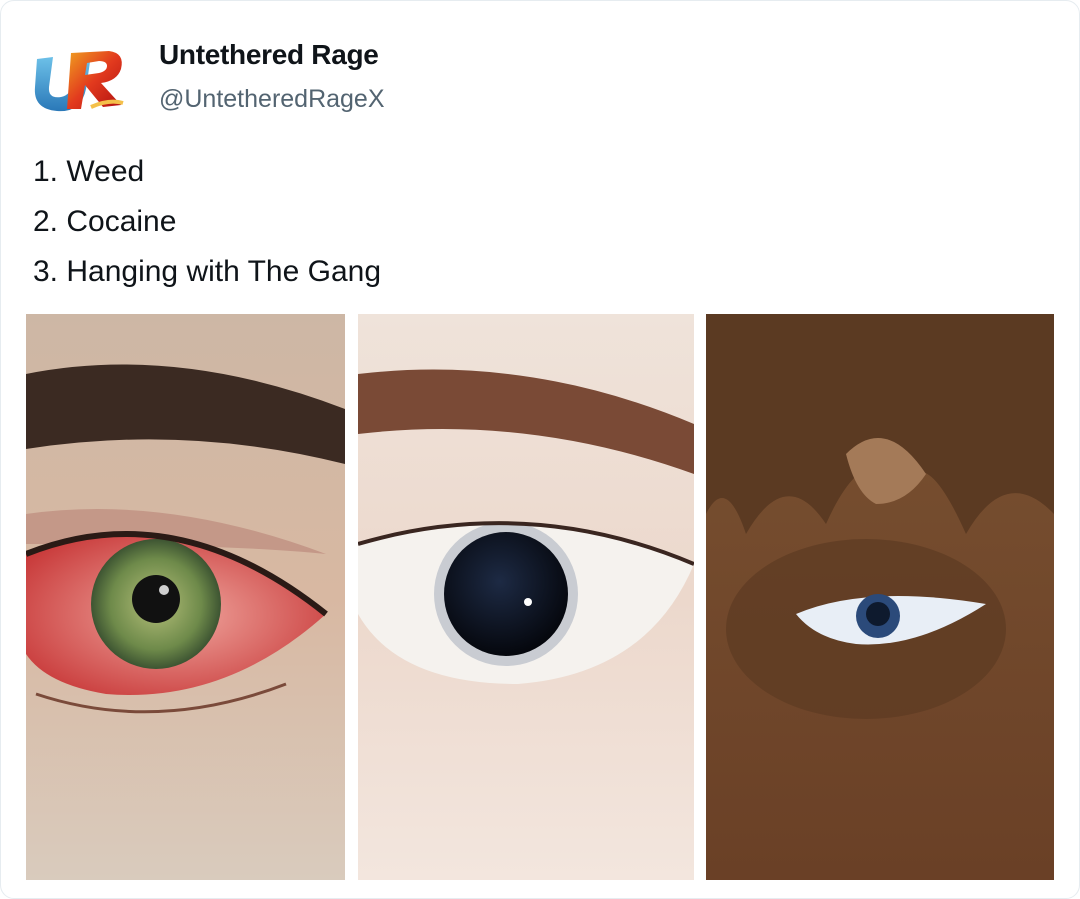 The width and height of the screenshot is (1080, 899). I want to click on avatar, so click(79, 81).